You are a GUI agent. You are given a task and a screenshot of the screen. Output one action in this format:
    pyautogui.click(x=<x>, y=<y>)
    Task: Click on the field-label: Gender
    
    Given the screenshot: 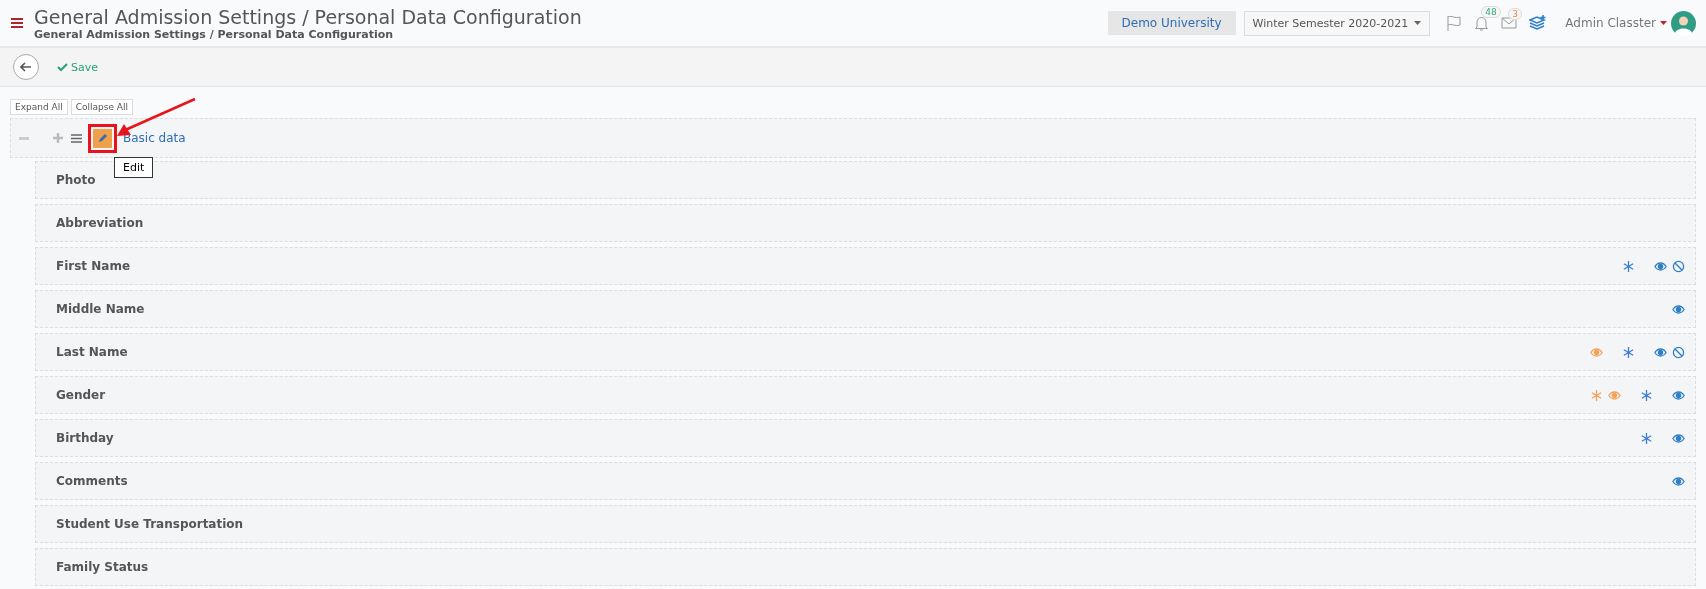 What is the action you would take?
    pyautogui.click(x=81, y=395)
    